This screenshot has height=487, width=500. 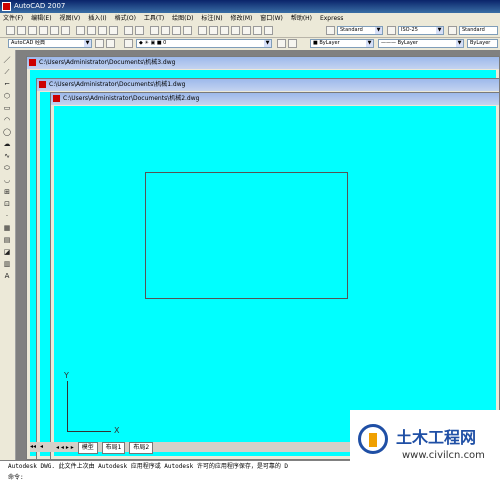 I want to click on table-icon: ▥, so click(x=7, y=264).